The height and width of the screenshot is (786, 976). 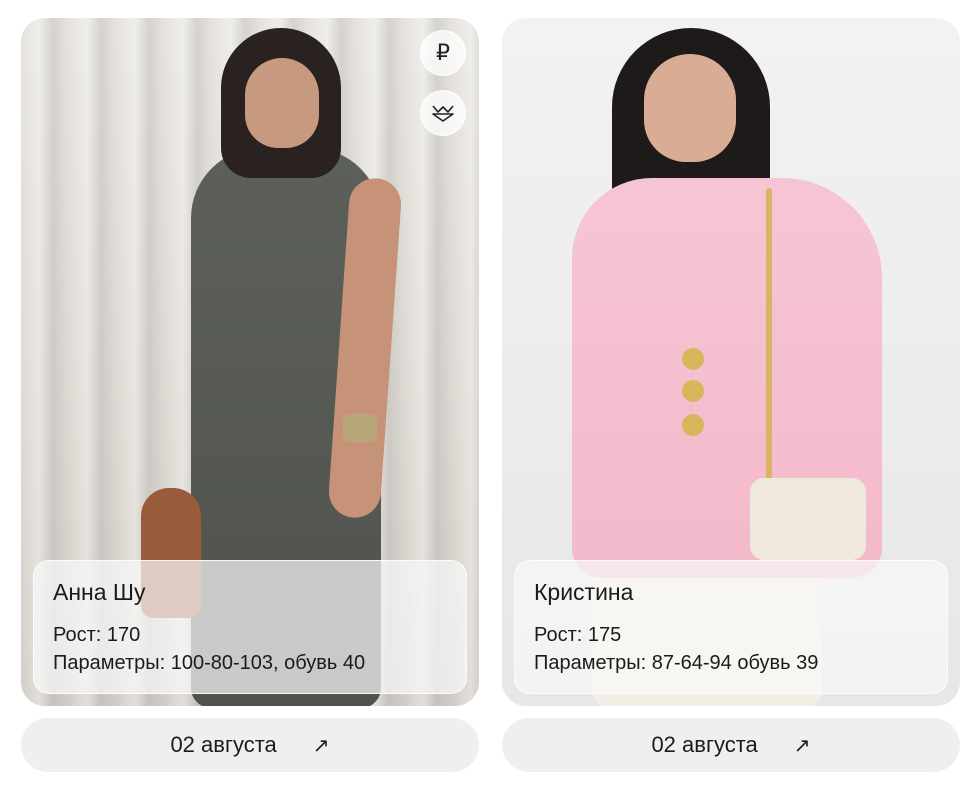 I want to click on model-parameters: Параметры: 87-64-94 обувь 39, so click(x=676, y=663).